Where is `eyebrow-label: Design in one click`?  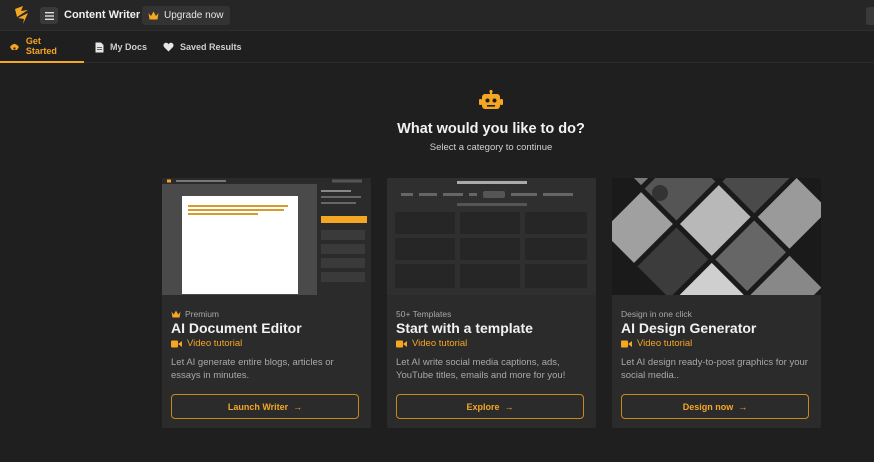 eyebrow-label: Design in one click is located at coordinates (656, 314).